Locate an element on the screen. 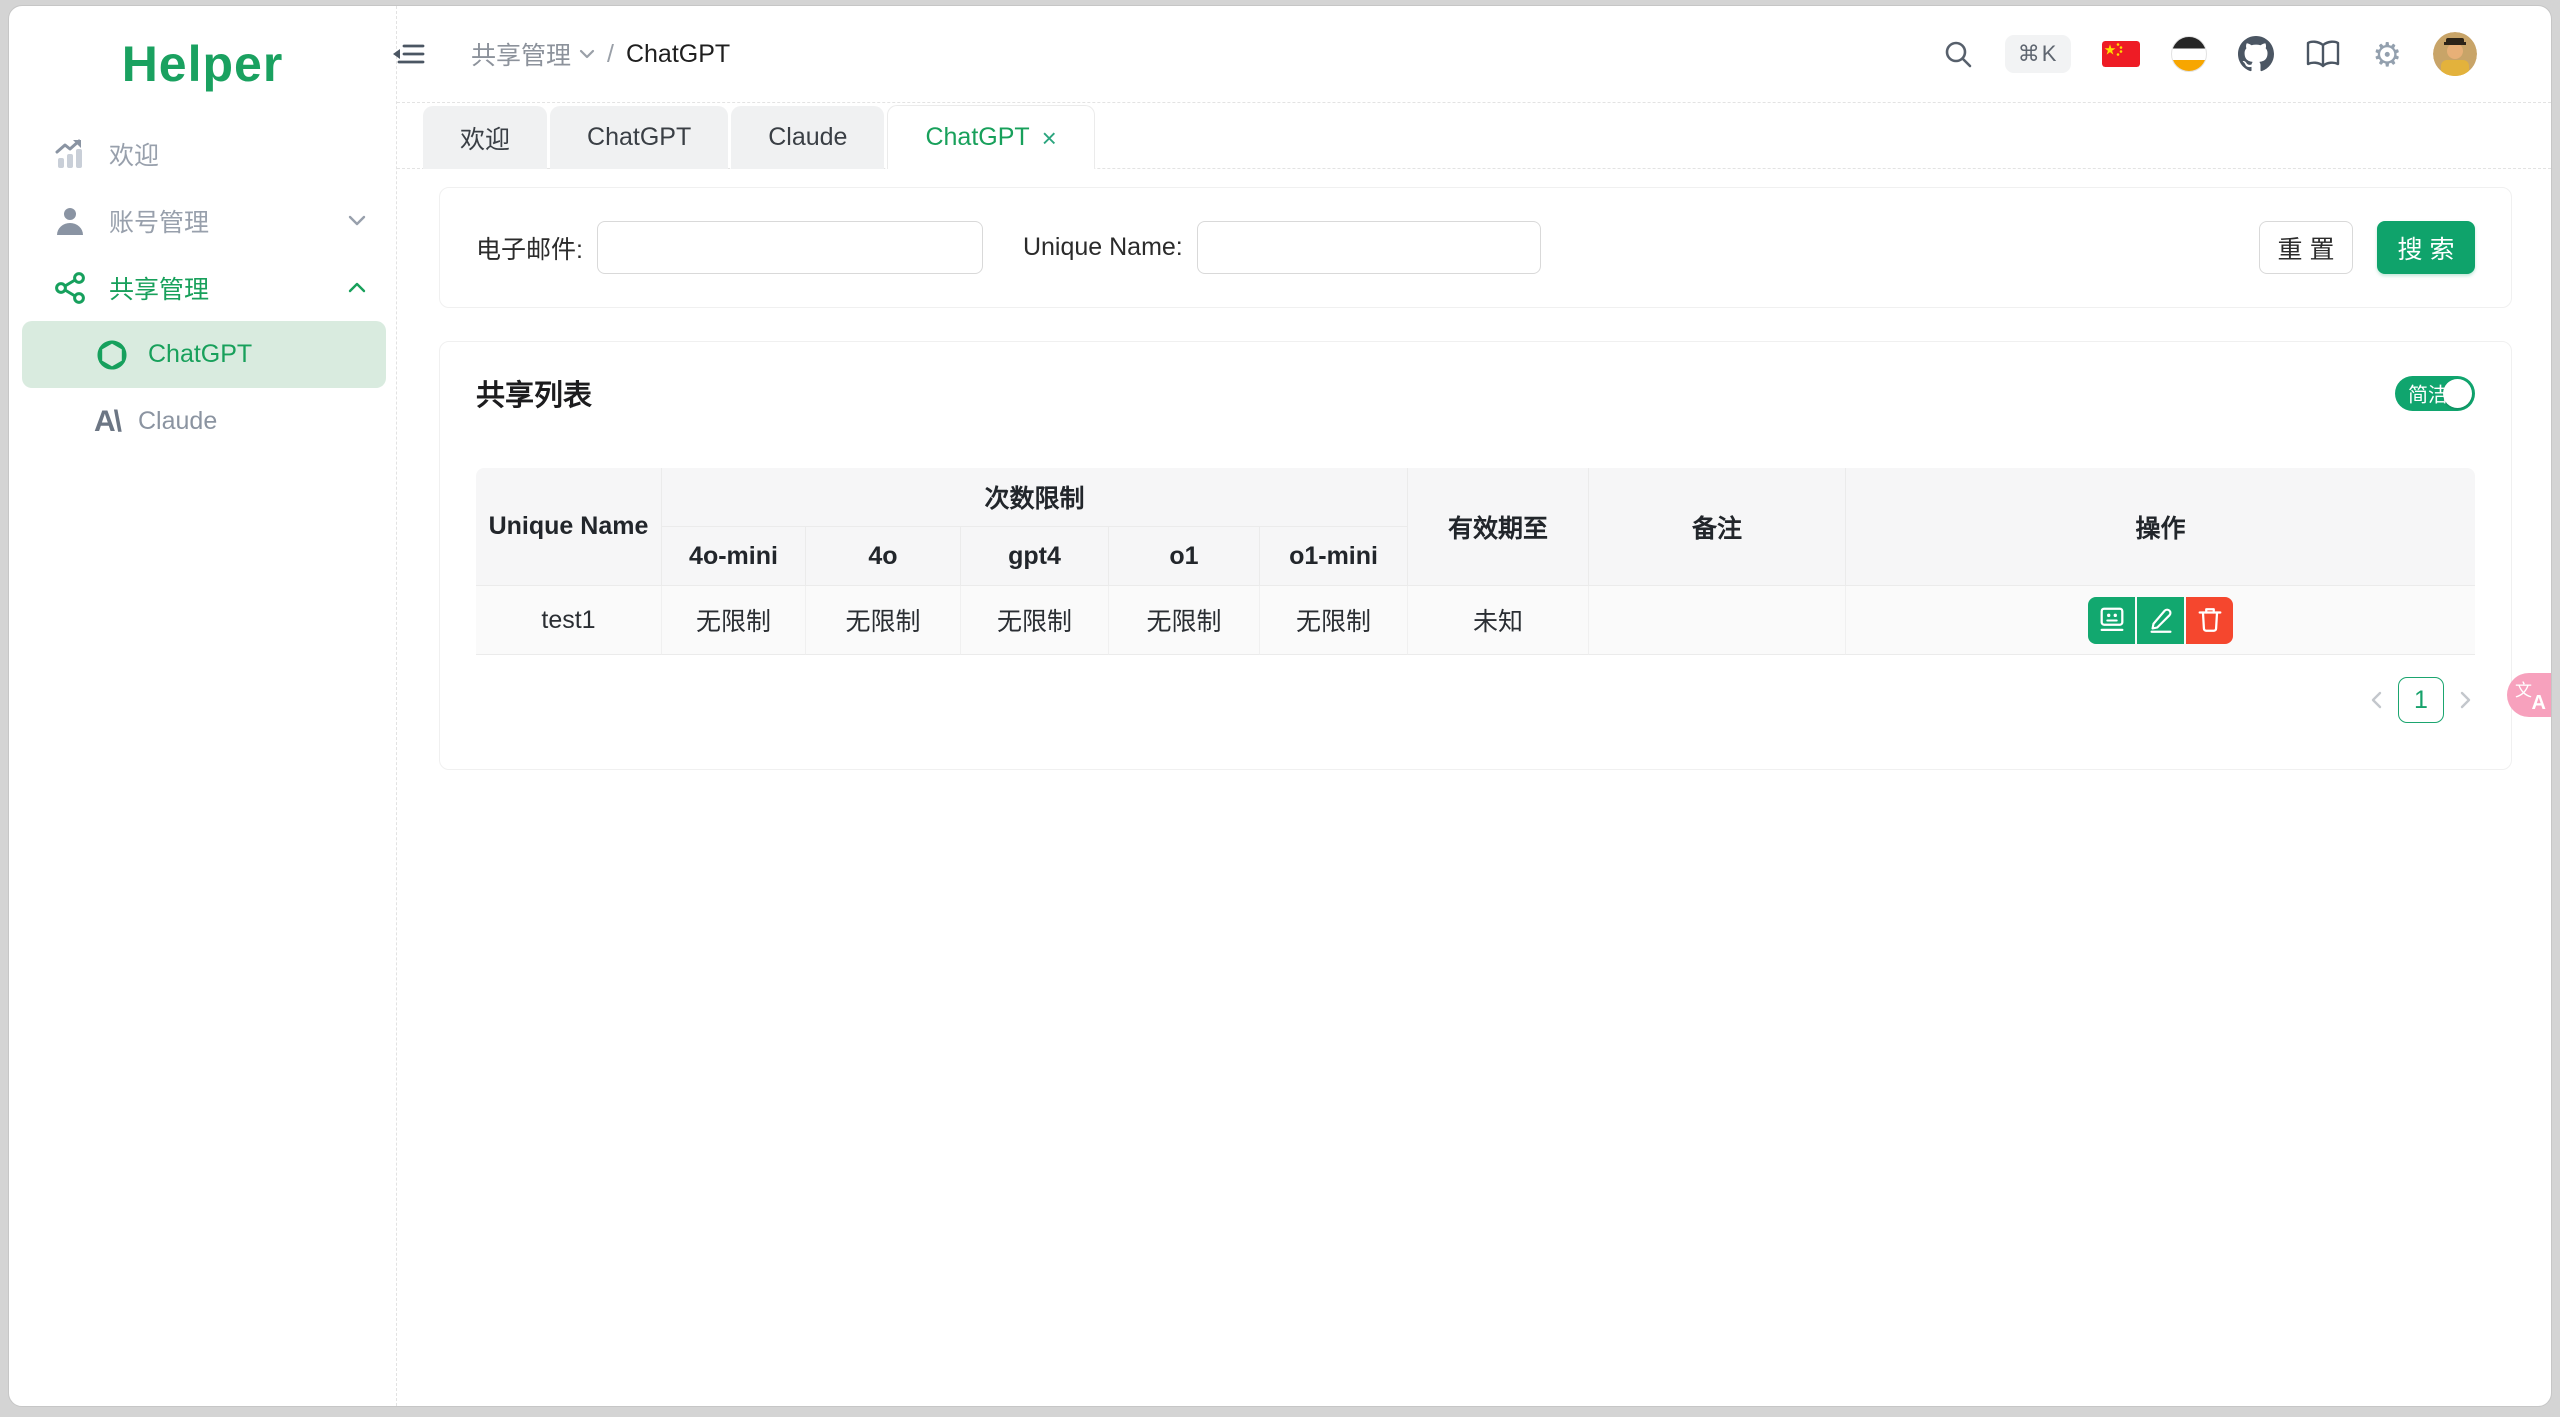 The image size is (2560, 1417). pagination-page-1: 1 is located at coordinates (2421, 700).